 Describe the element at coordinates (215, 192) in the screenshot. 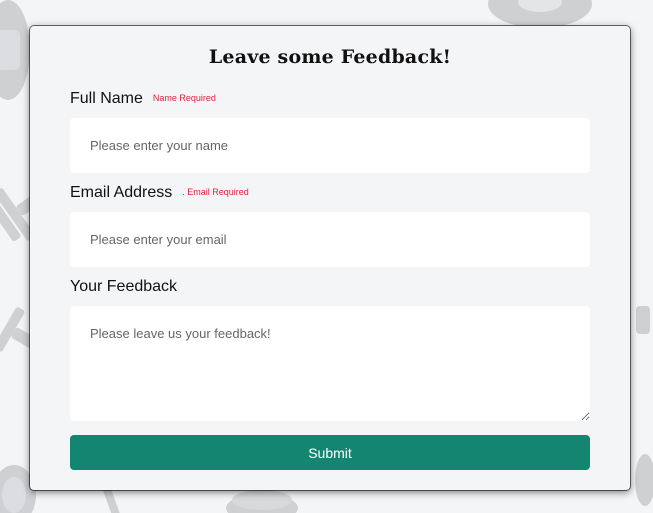

I see `email-required-note: . Email Required` at that location.